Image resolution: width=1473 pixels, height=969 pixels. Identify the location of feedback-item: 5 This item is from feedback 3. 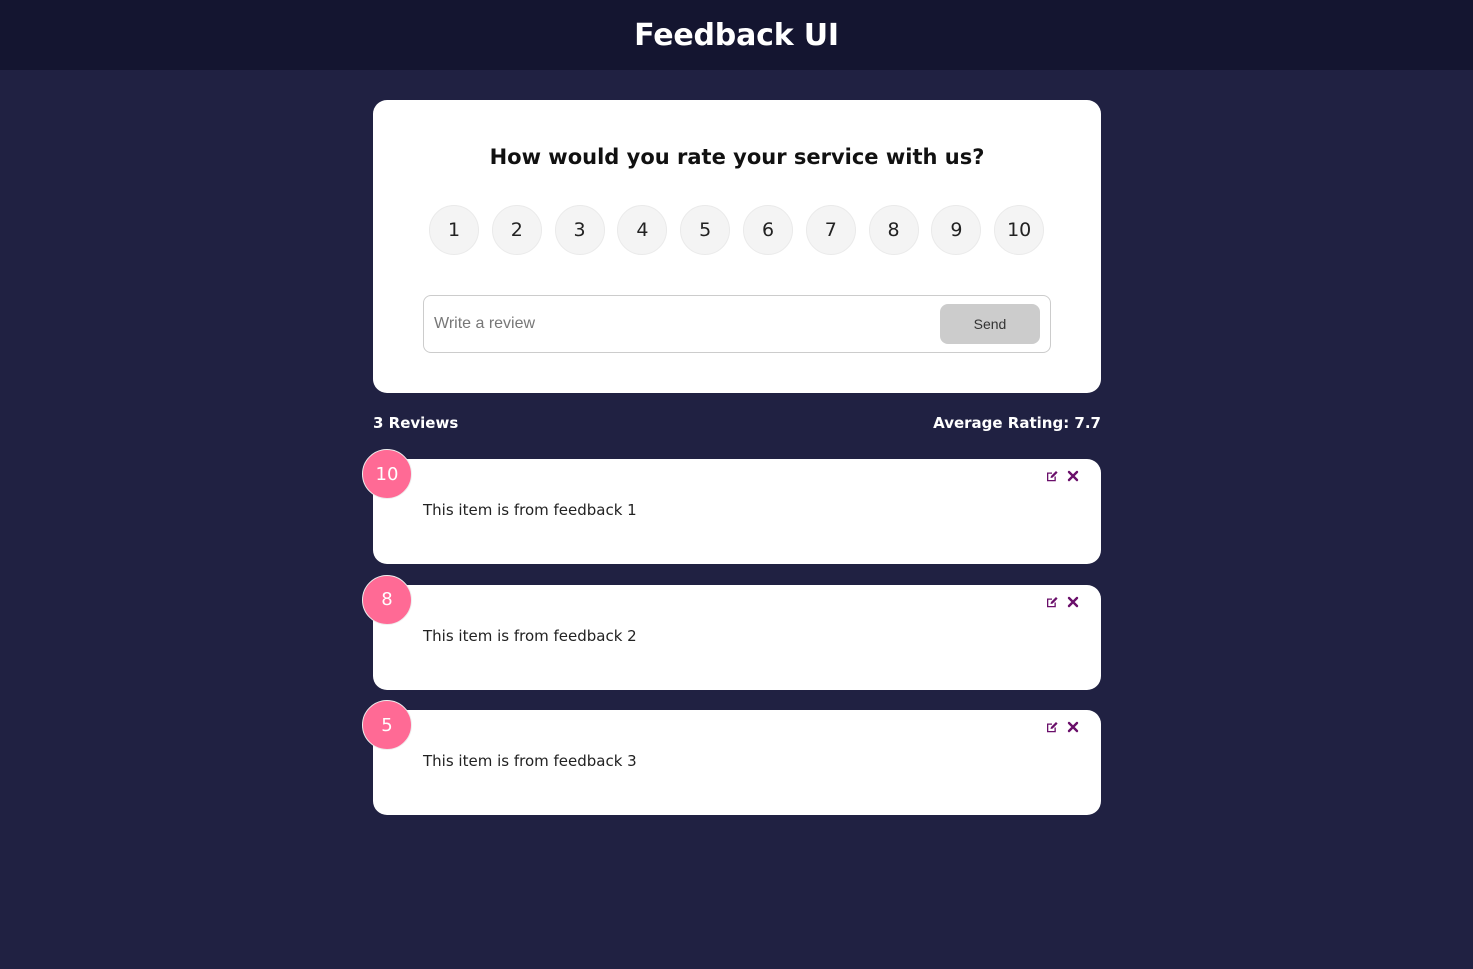
(731, 757).